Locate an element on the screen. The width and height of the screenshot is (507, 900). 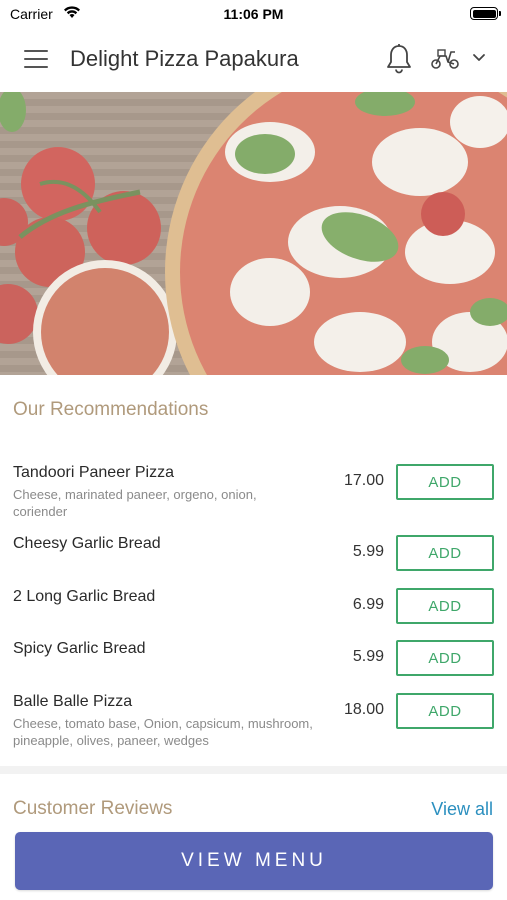
menu-icon is located at coordinates (36, 60).